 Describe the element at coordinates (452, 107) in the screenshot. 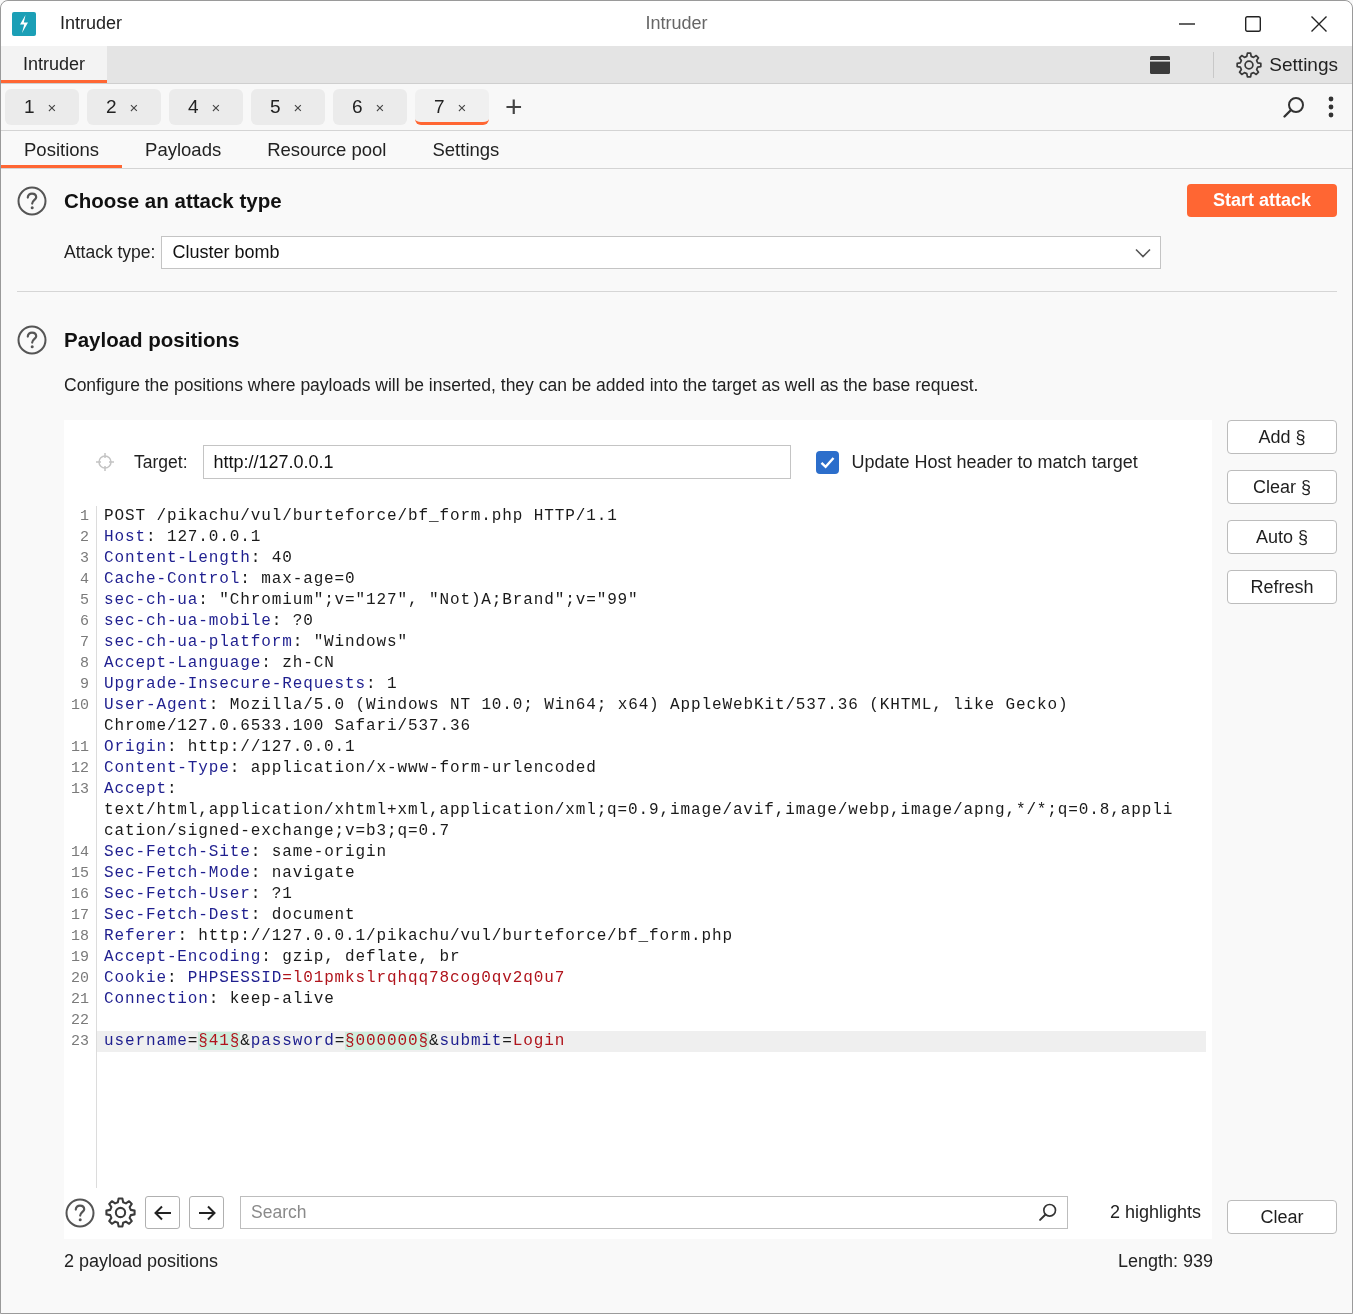

I see `request-tab: 7 ×` at that location.